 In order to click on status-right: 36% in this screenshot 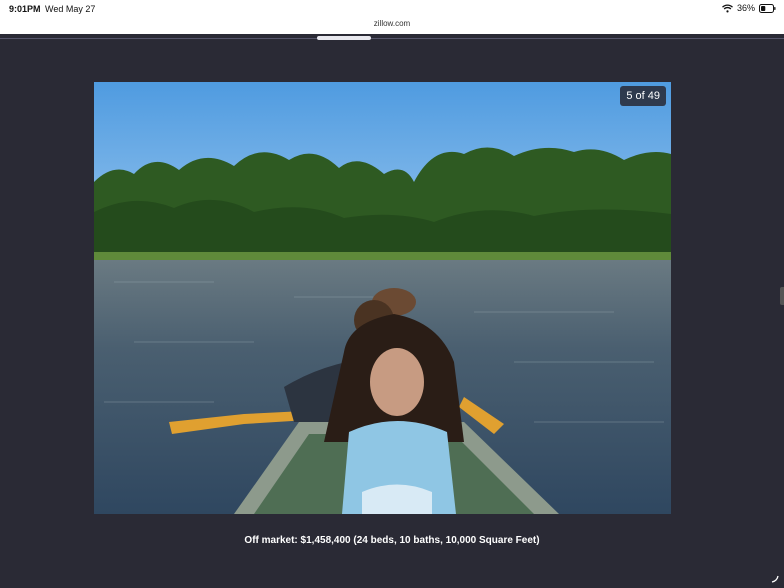, I will do `click(749, 8)`.